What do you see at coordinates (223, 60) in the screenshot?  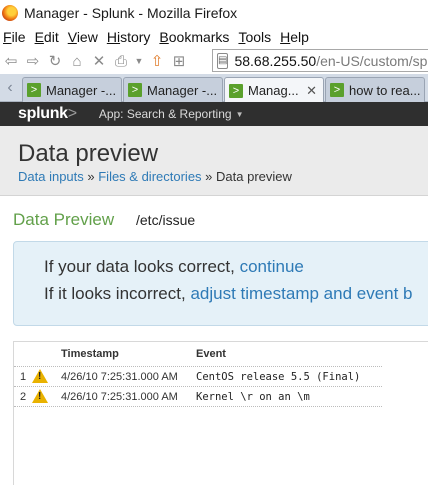 I see `page-info-icon: ▤` at bounding box center [223, 60].